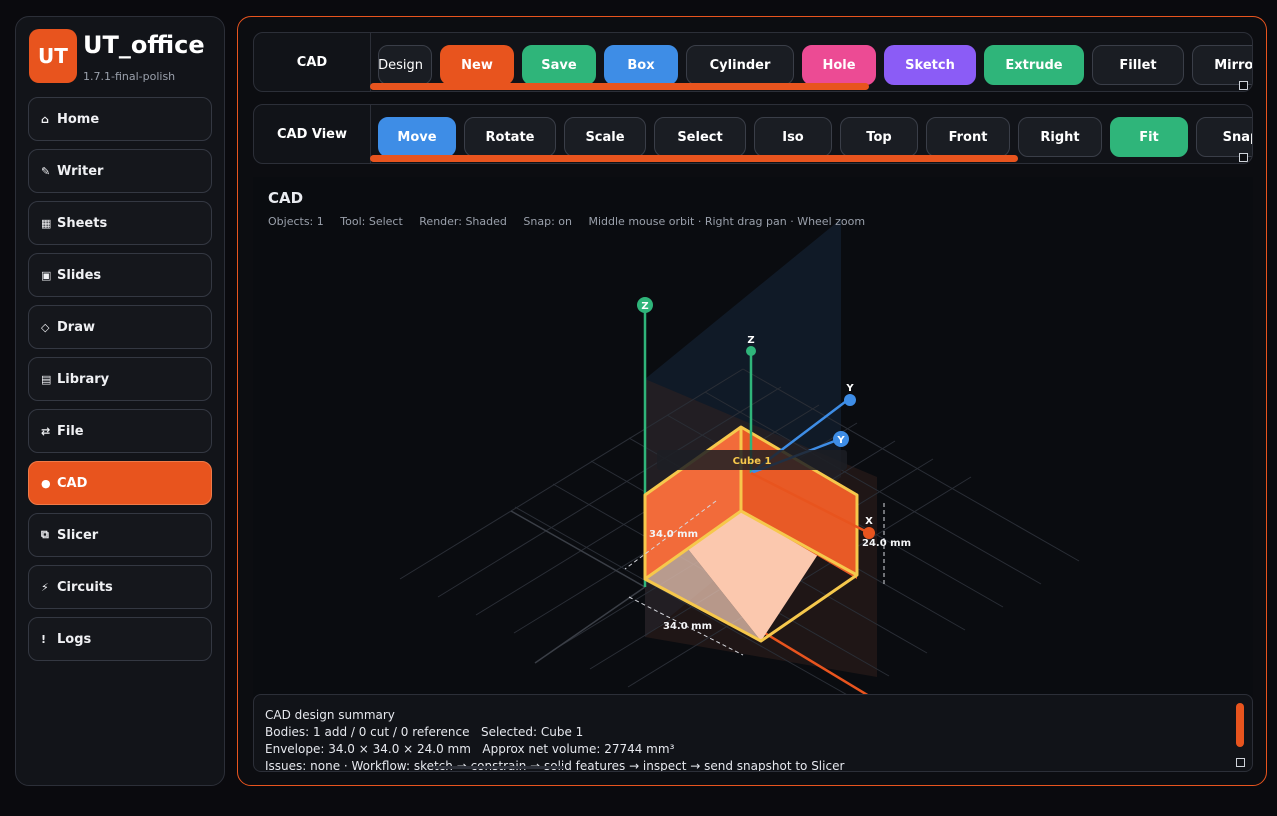 This screenshot has height=816, width=1277. What do you see at coordinates (46, 223) in the screenshot?
I see `grid-icon: ▦` at bounding box center [46, 223].